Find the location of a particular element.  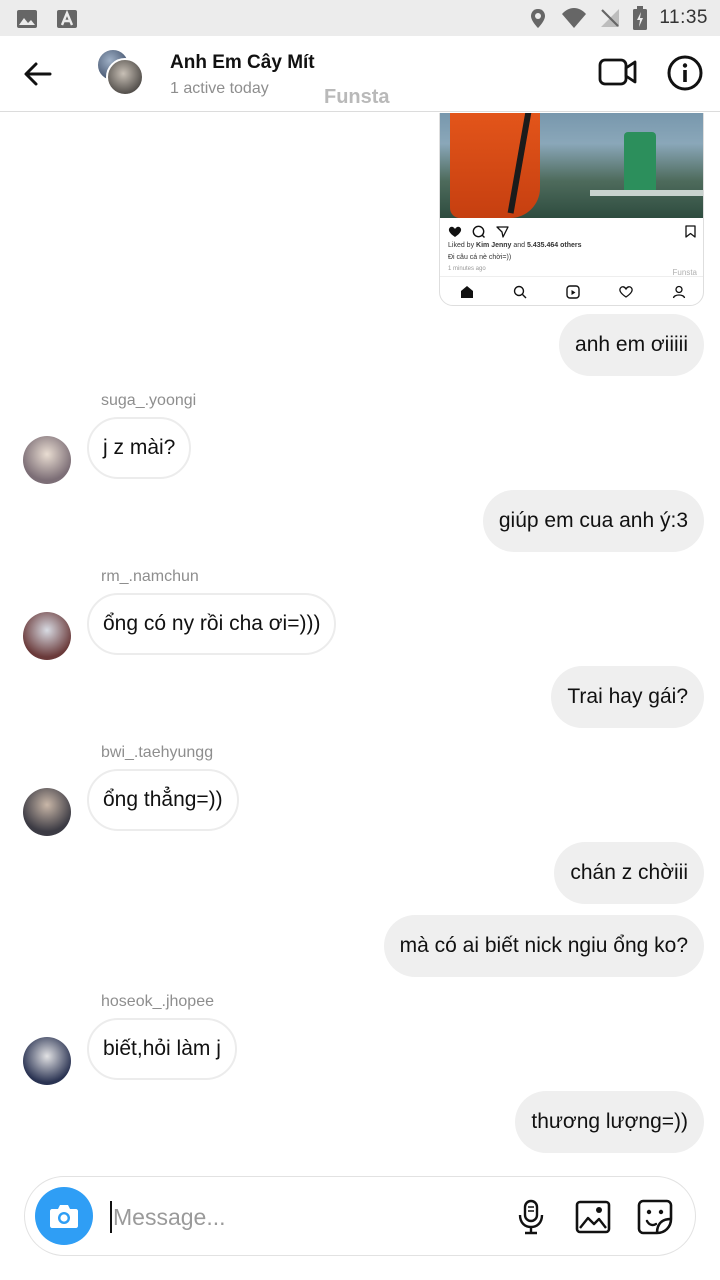

sticker-icon is located at coordinates (655, 1217).